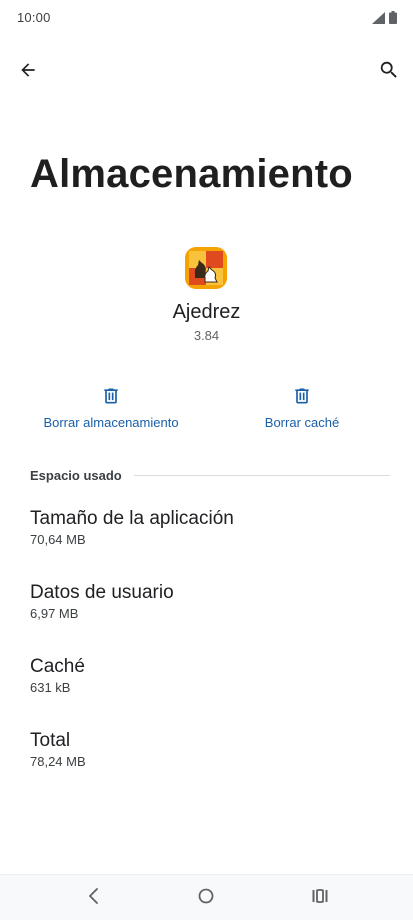 The height and width of the screenshot is (920, 413). Describe the element at coordinates (132, 518) in the screenshot. I see `storage-item-title: Tamaño de la aplicación` at that location.